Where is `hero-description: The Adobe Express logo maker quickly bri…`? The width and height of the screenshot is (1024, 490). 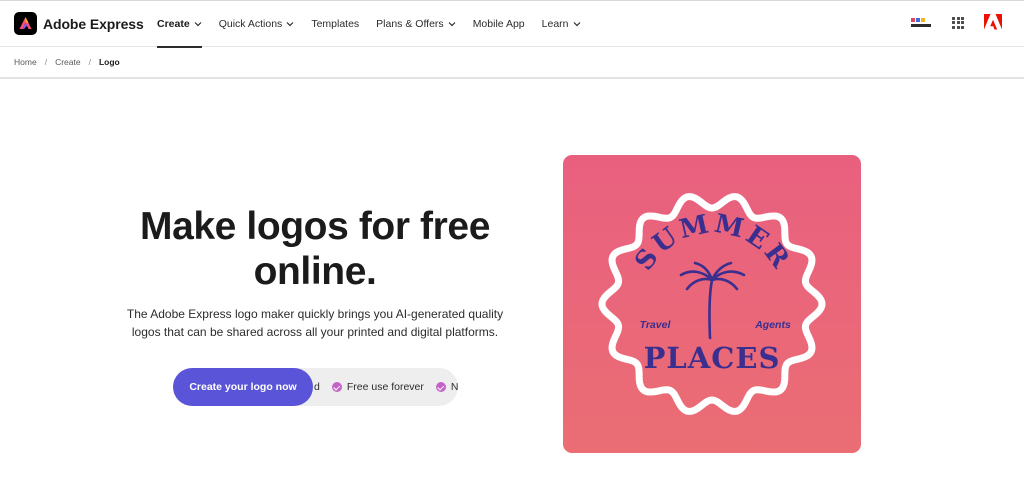 hero-description: The Adobe Express logo maker quickly bri… is located at coordinates (315, 323).